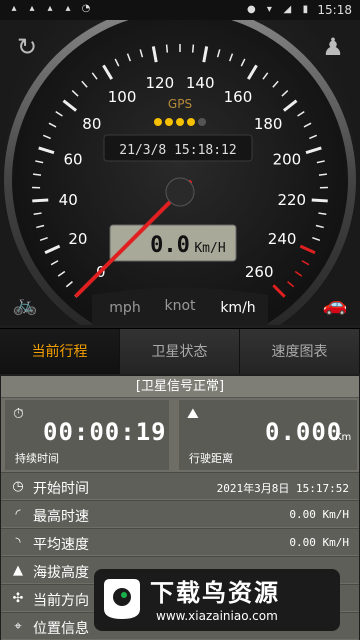 The image size is (360, 640). I want to click on signal-status: [卫星信号正常], so click(180, 387).